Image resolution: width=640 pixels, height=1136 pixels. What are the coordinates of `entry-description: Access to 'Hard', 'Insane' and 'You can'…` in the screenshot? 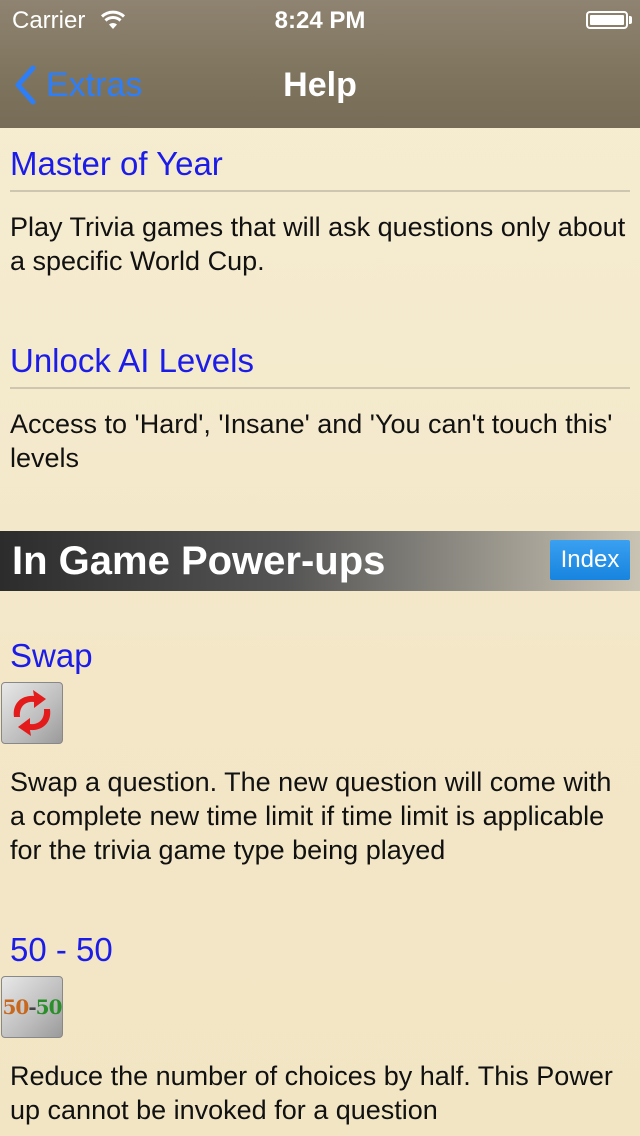 It's located at (311, 441).